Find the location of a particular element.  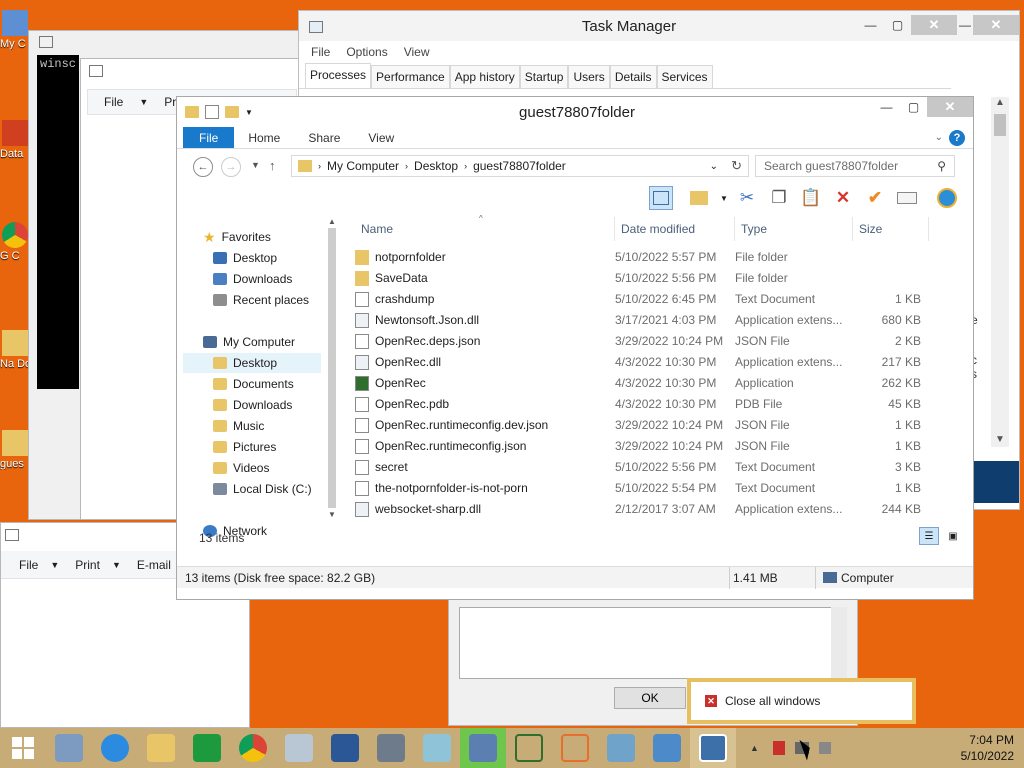

chevron-down-icon: ⌄ is located at coordinates (714, 166).